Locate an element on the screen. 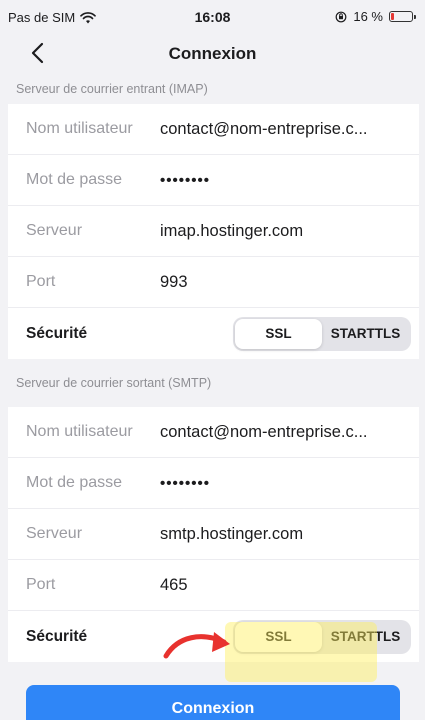 The height and width of the screenshot is (720, 425). smtp-section-header: Serveur de courrier sortant (SMTP) is located at coordinates (213, 383).